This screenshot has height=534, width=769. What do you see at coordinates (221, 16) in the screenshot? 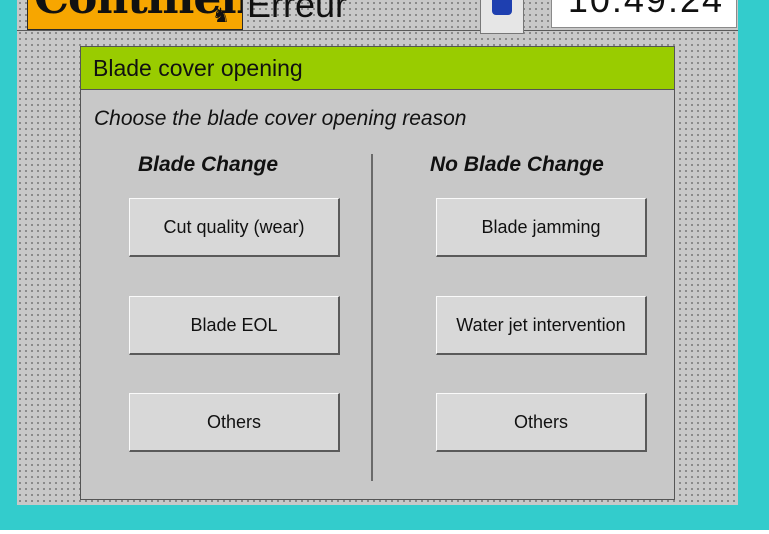
I see `horse-icon: ♞` at bounding box center [221, 16].